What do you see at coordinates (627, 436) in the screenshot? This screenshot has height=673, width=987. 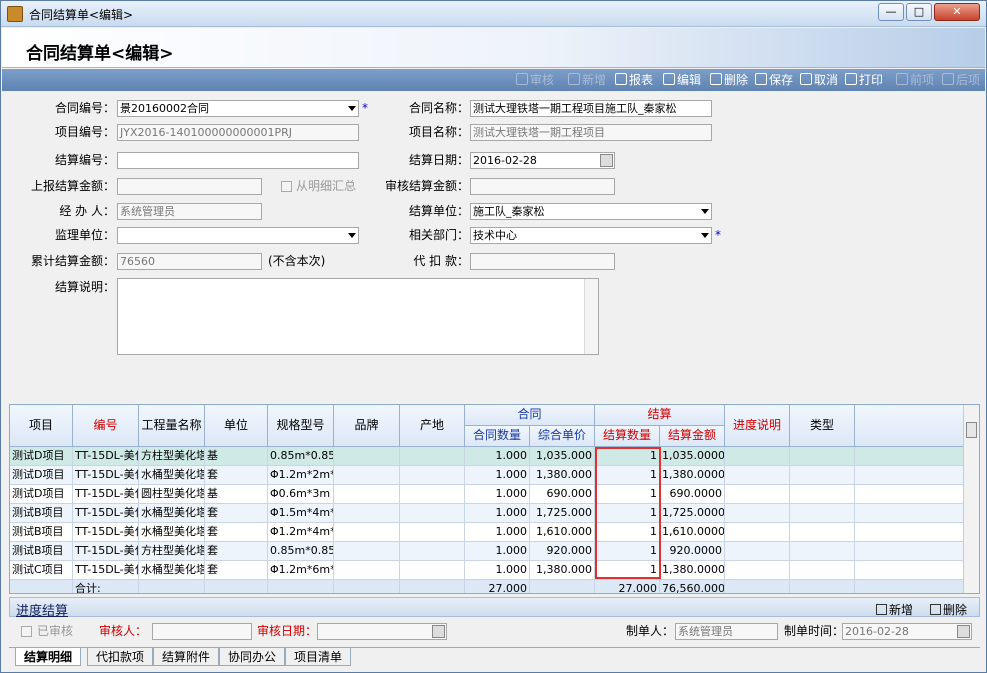 I see `col-settle-qty: 结算数量` at bounding box center [627, 436].